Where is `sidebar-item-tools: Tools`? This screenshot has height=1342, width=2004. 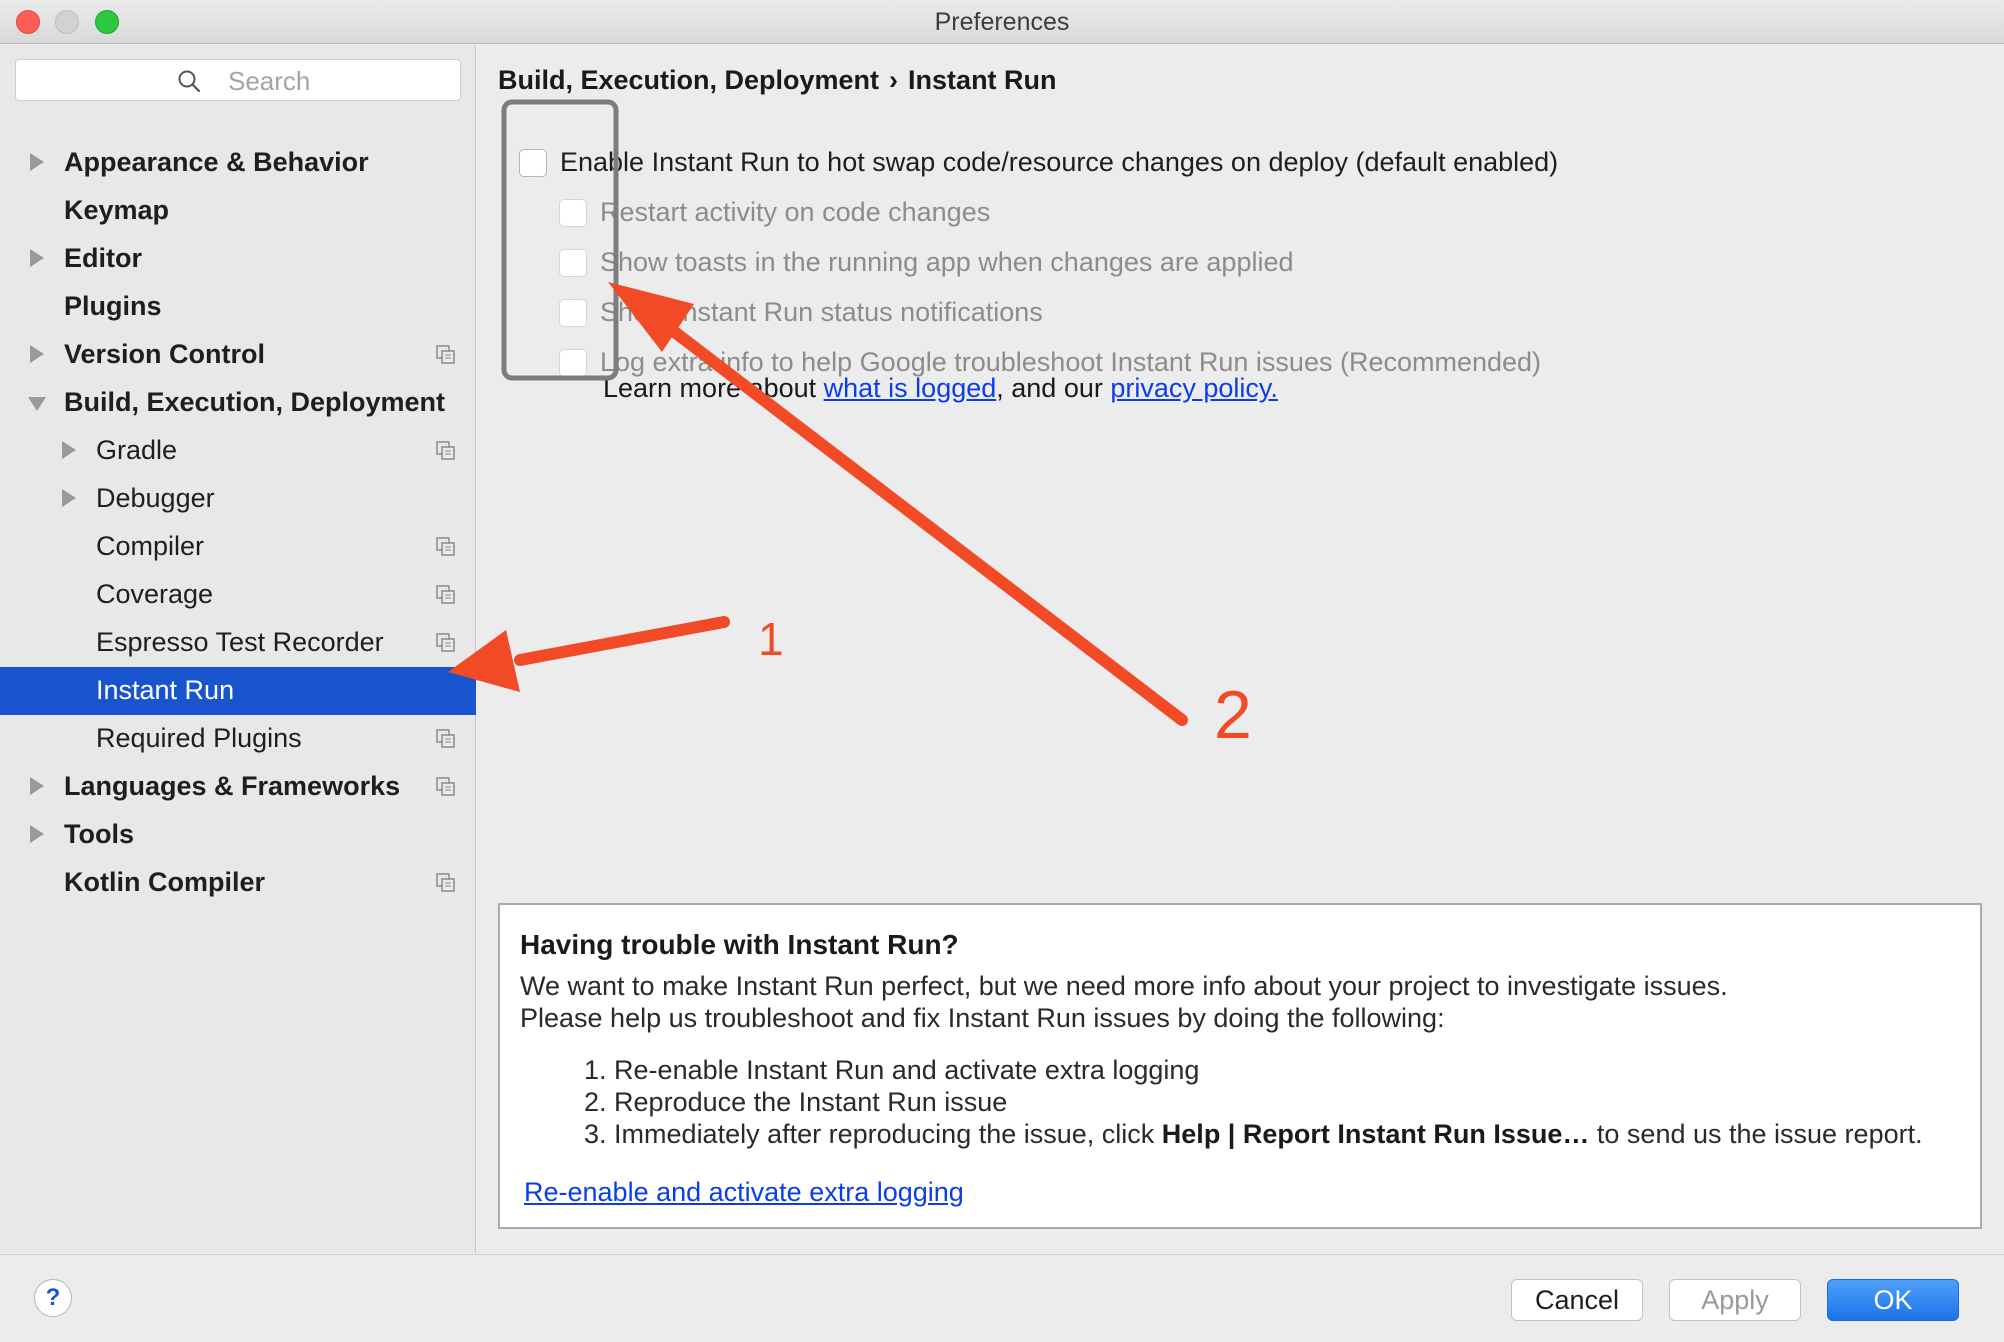
sidebar-item-tools: Tools is located at coordinates (238, 835).